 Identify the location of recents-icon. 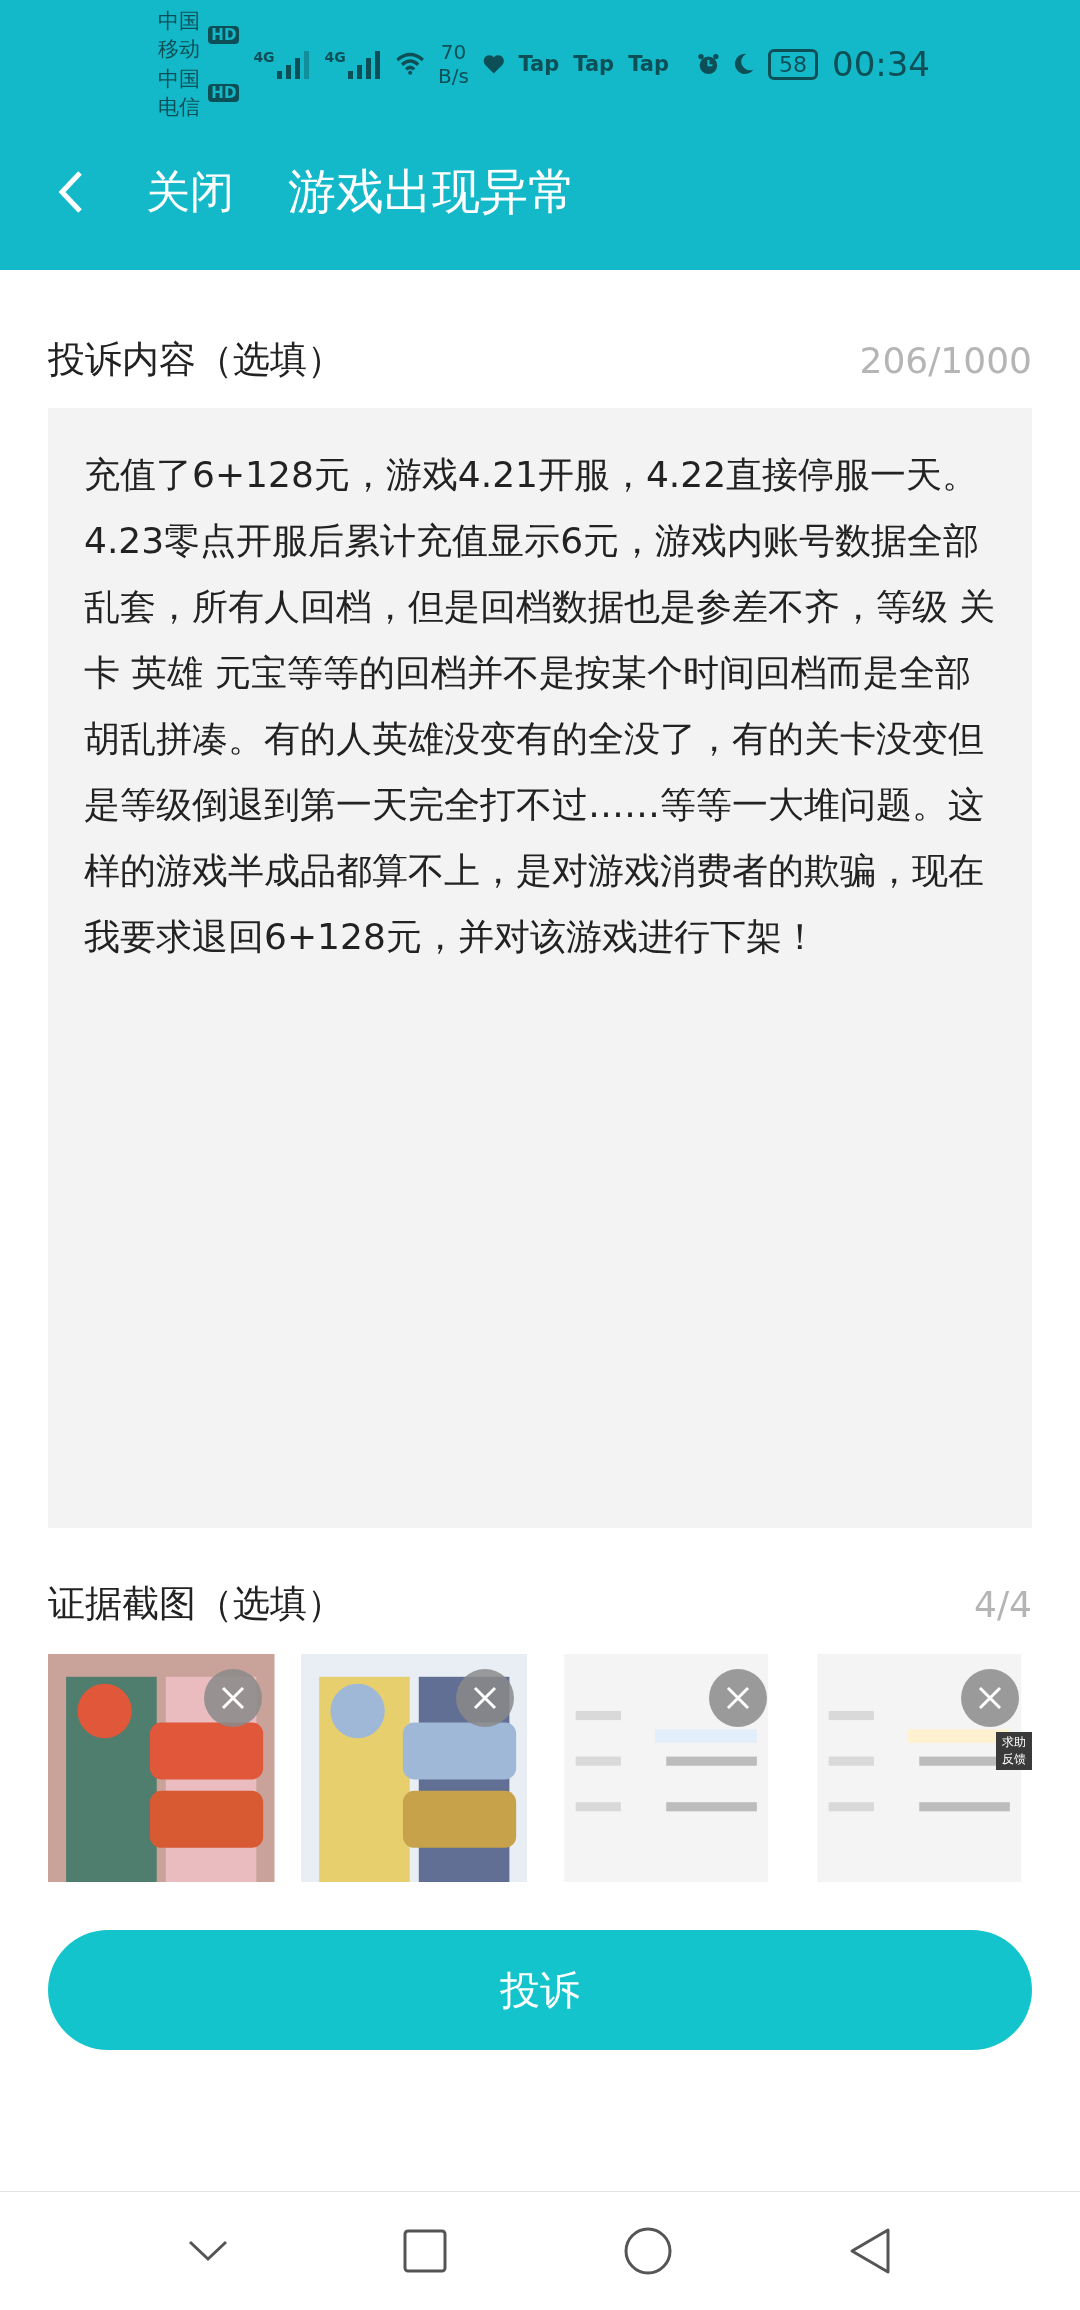
(425, 2251).